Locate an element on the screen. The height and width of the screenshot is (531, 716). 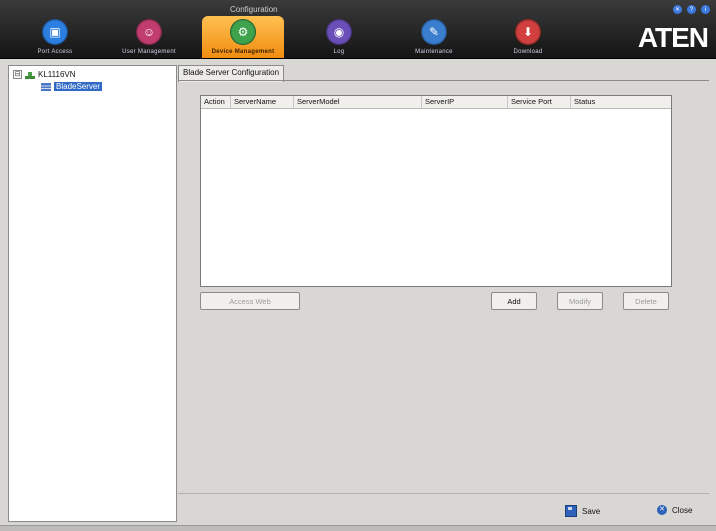
aten-logo: ATEN is located at coordinates (673, 37).